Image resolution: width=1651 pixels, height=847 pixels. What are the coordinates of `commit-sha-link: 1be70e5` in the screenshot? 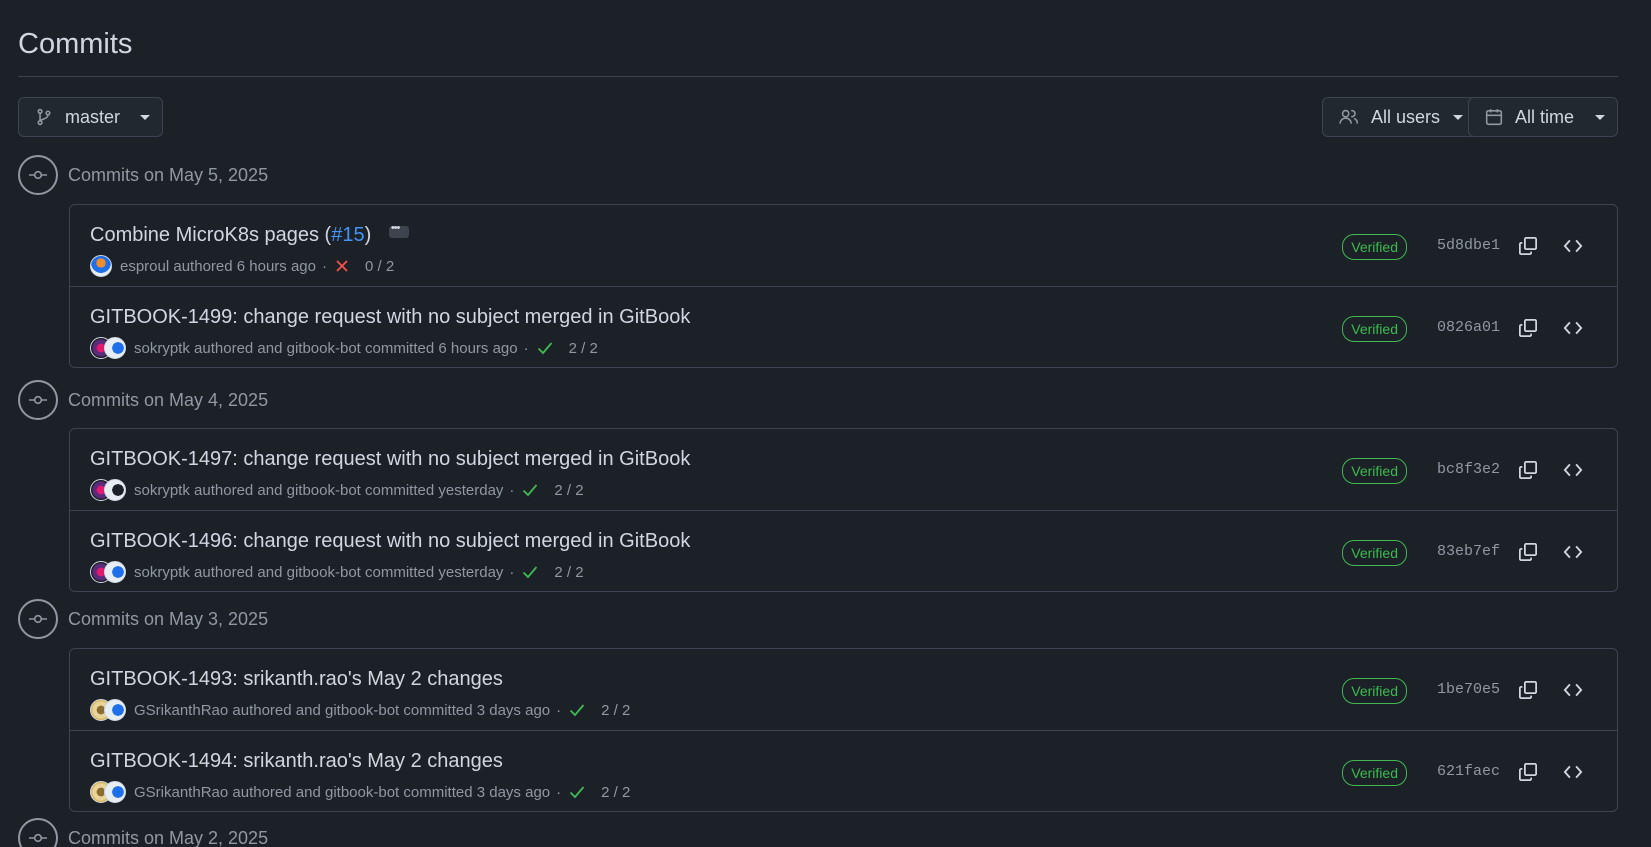 It's located at (1468, 689).